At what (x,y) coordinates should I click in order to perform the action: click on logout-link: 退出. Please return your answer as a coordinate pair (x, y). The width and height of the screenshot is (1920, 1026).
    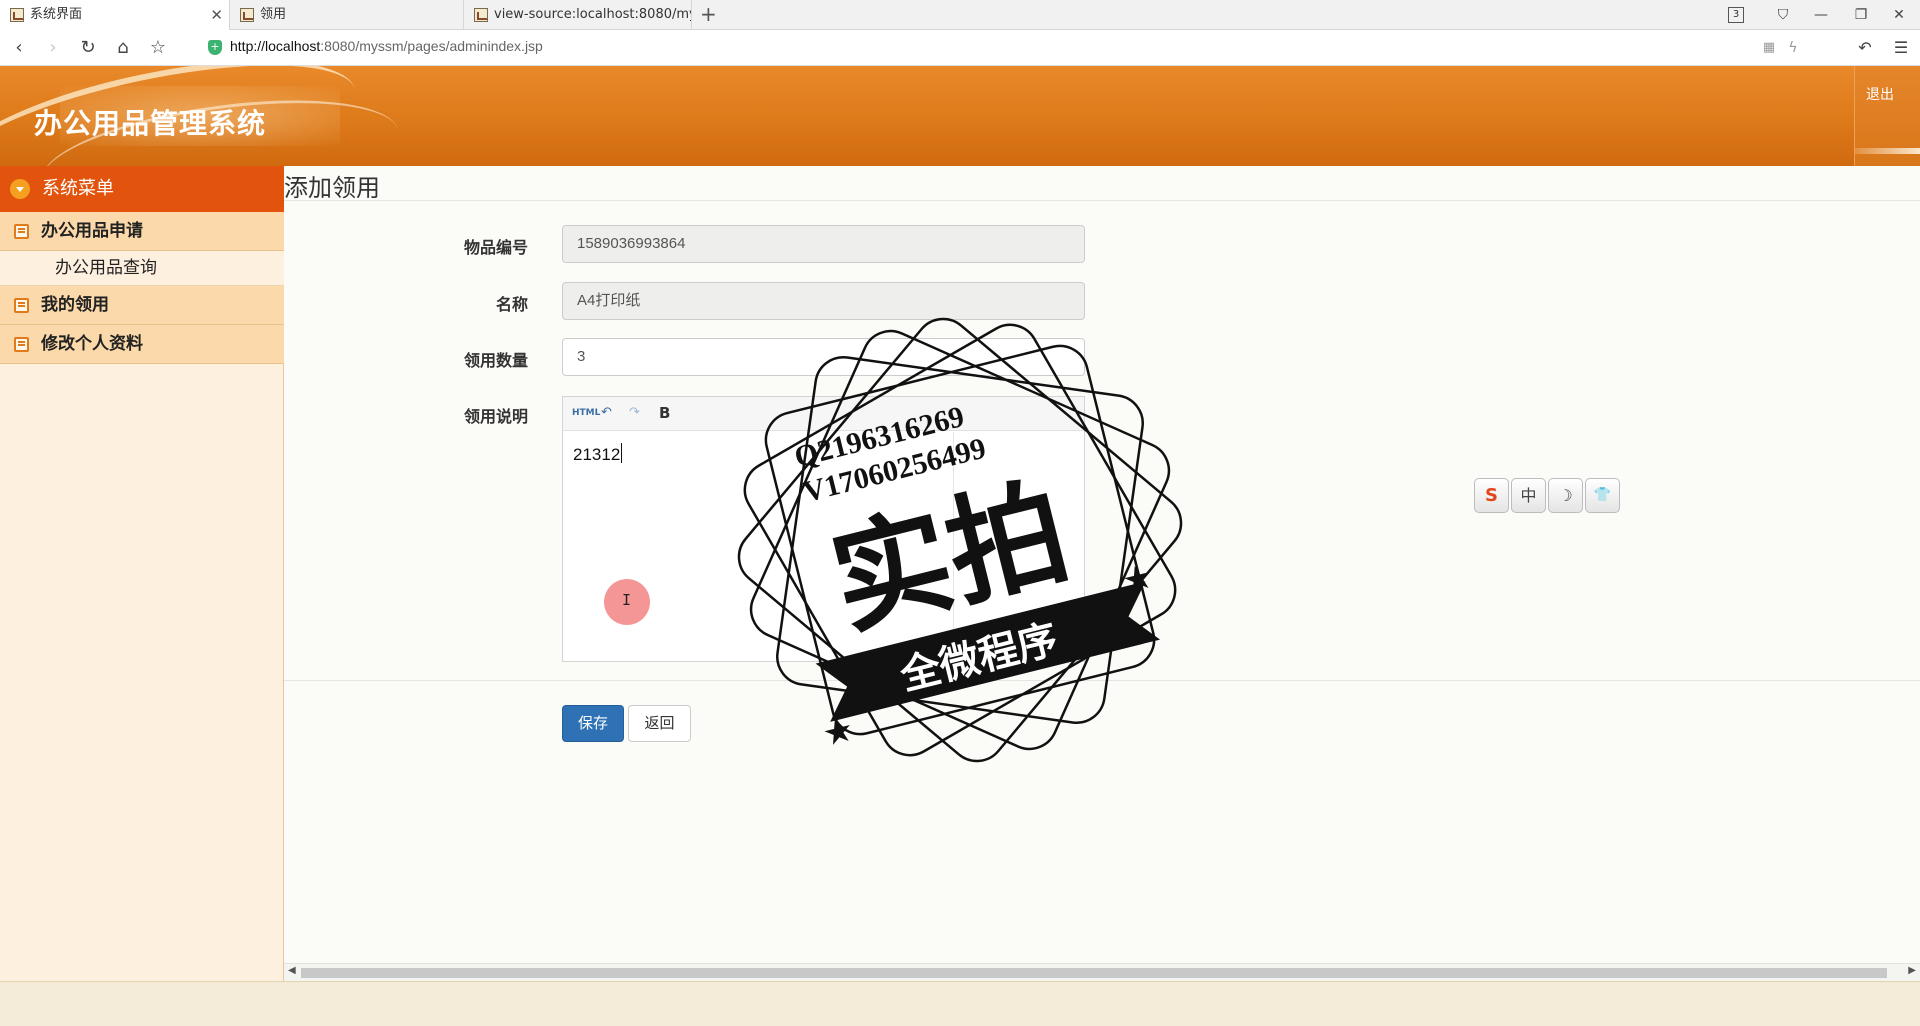
    Looking at the image, I should click on (1880, 94).